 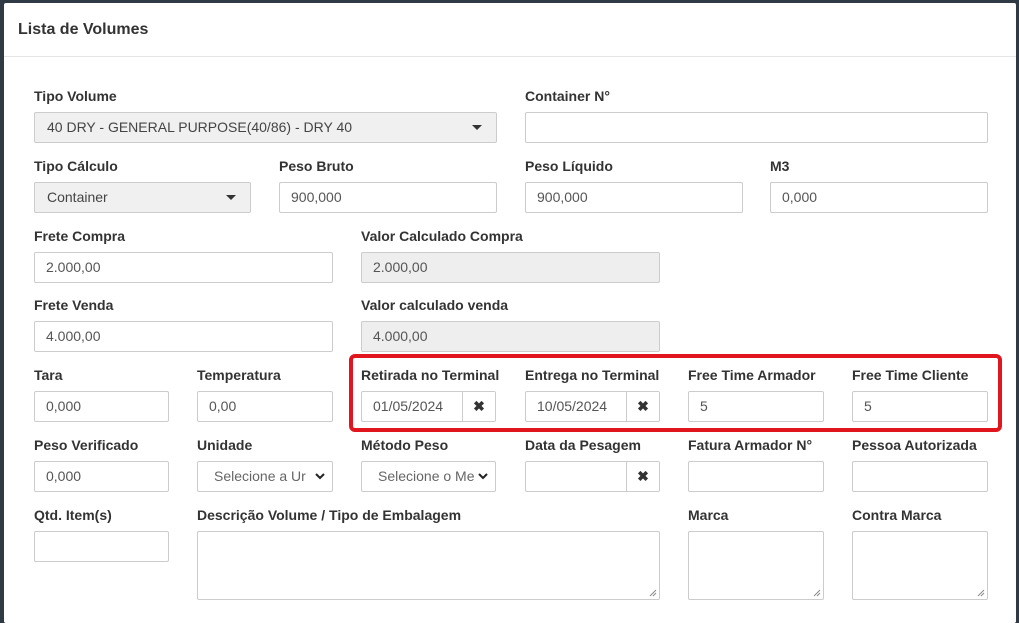 I want to click on data-pesagem-label: Data da Pesagem, so click(x=583, y=445).